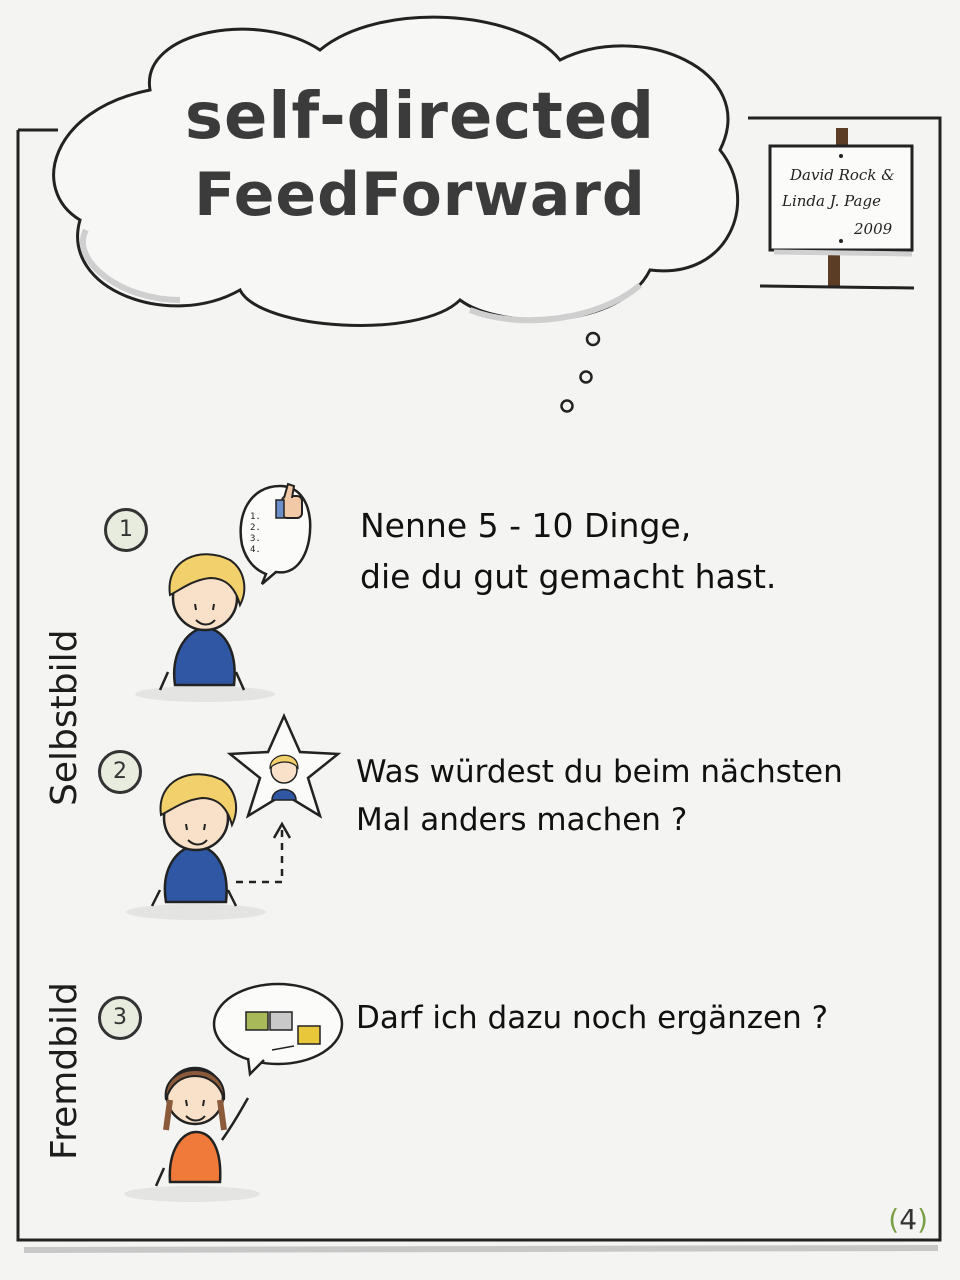  I want to click on speech-list: 1. 2. 3. 4., so click(255, 534).